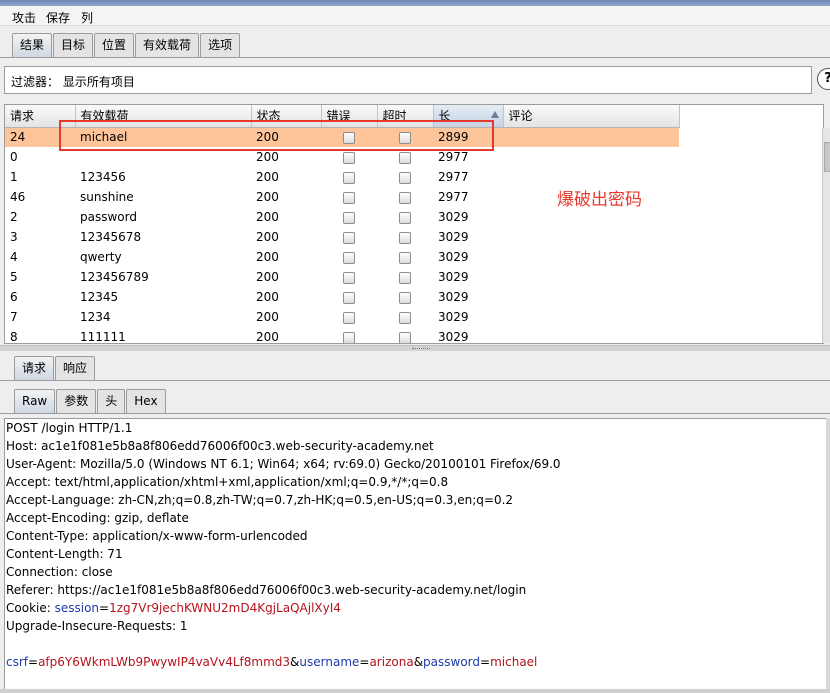 The width and height of the screenshot is (830, 693). I want to click on table-row: 2 password 200 3029, so click(342, 217).